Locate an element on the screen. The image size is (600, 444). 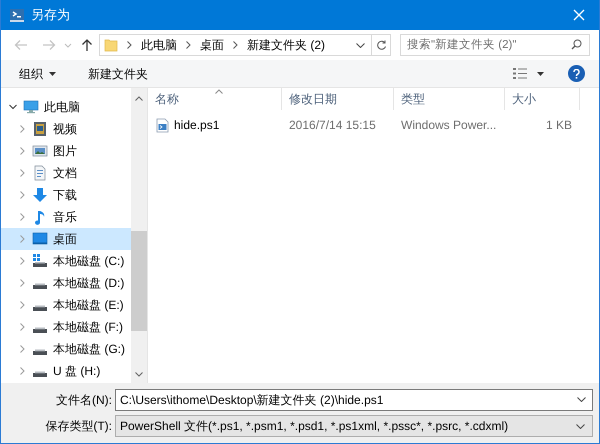
address-bar: 此电脑 桌面 新建文件夹 (2) is located at coordinates (245, 45).